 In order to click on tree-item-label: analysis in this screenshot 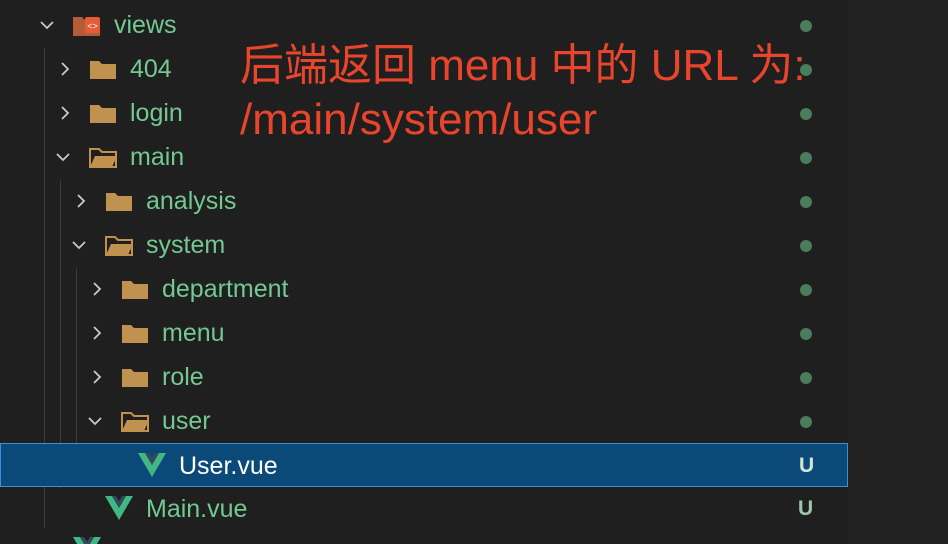, I will do `click(191, 201)`.